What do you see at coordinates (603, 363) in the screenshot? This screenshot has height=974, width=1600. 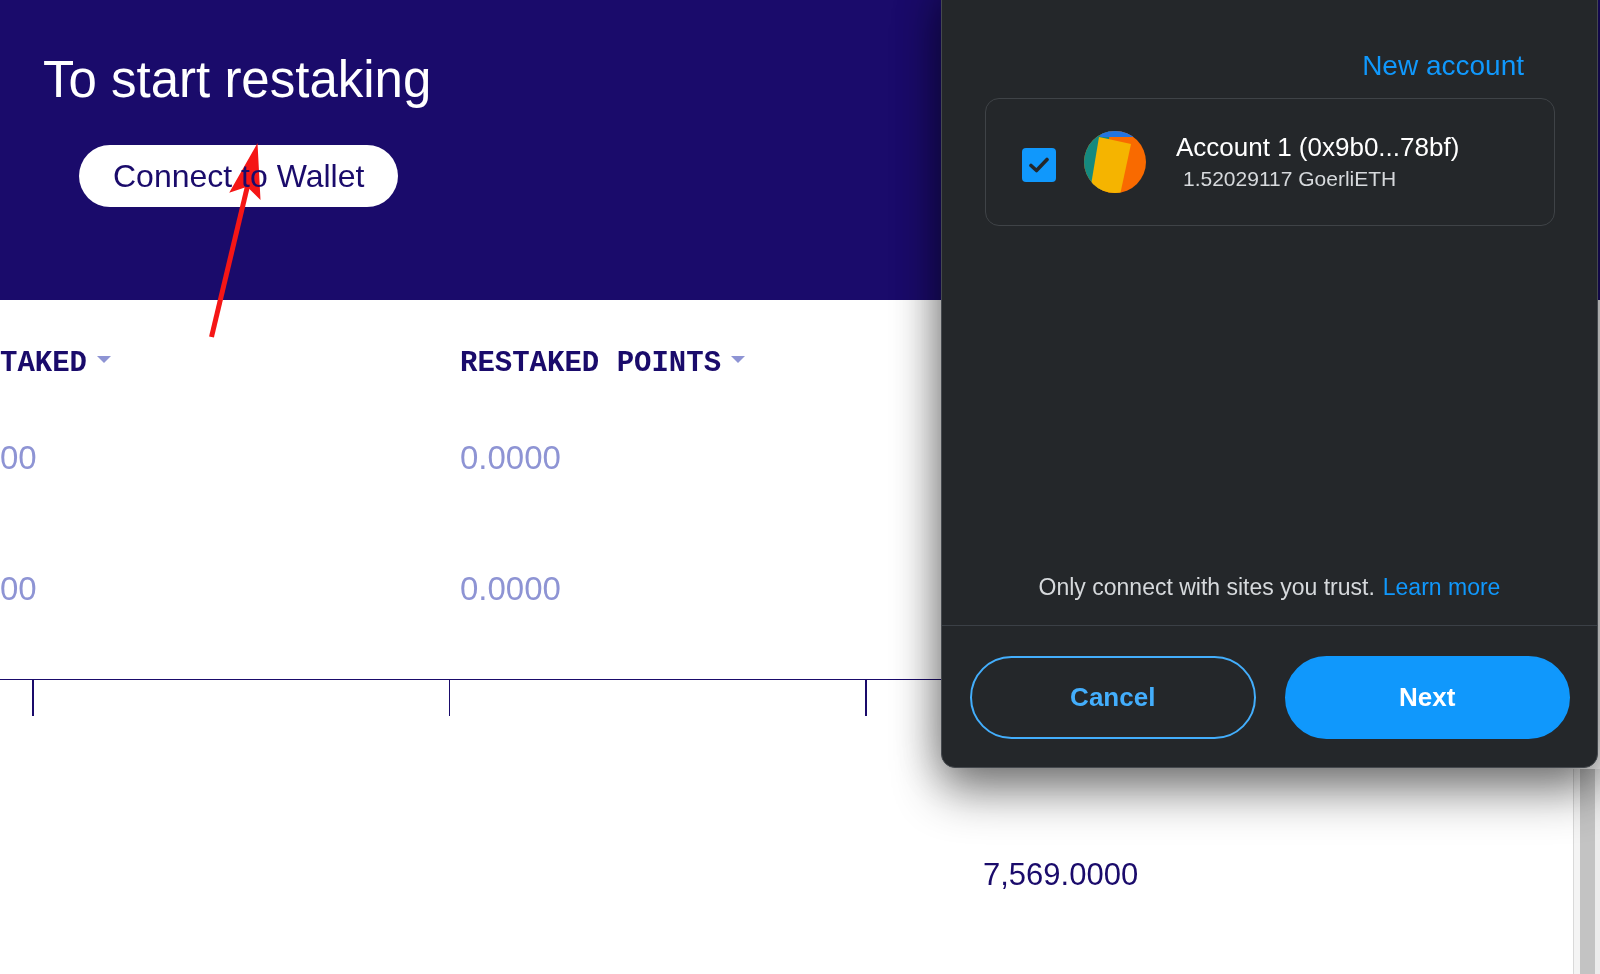 I see `column-header: RESTAKED POINTS` at bounding box center [603, 363].